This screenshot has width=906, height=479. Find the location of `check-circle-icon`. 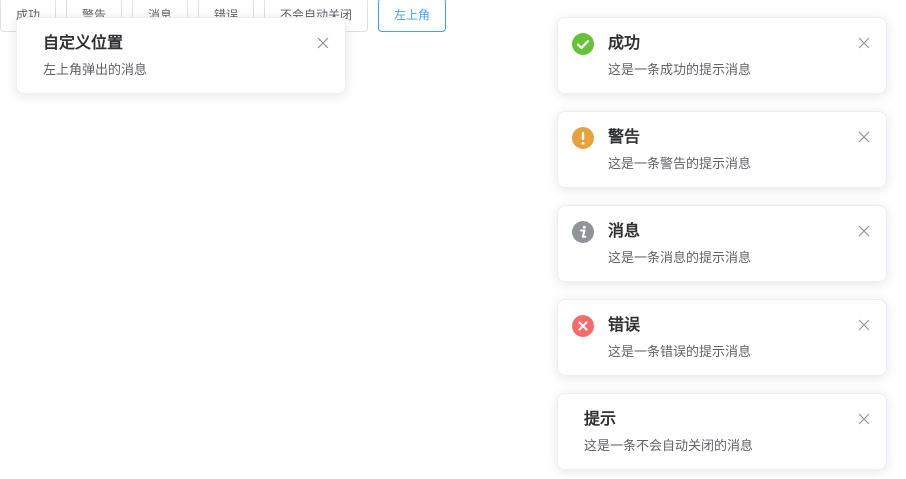

check-circle-icon is located at coordinates (583, 44).